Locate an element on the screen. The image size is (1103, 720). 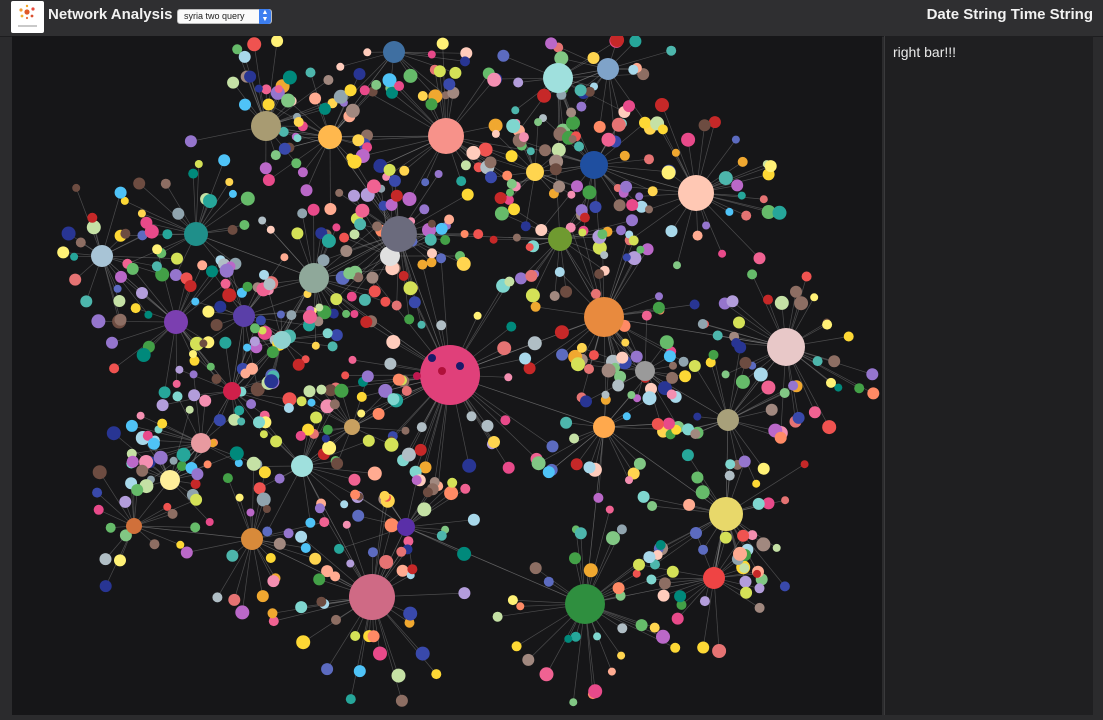
dataset-select: syria two query ▲ ▼ is located at coordinates (224, 16).